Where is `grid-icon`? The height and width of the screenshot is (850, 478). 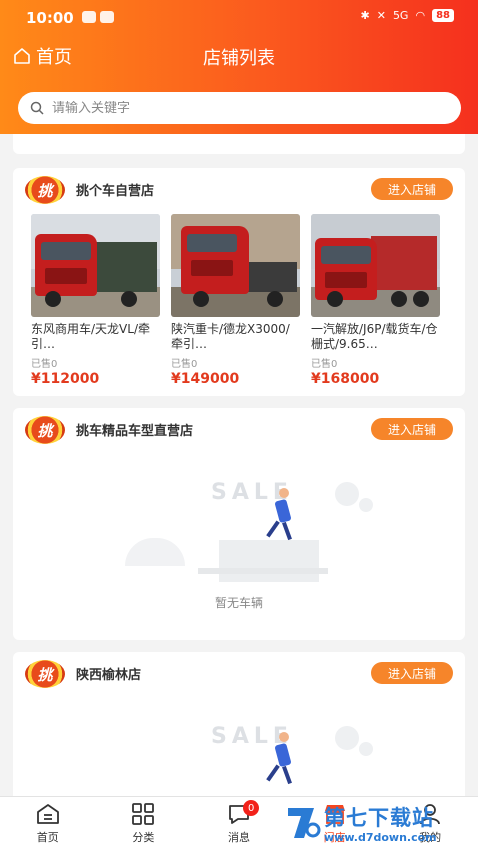
grid-icon is located at coordinates (143, 814).